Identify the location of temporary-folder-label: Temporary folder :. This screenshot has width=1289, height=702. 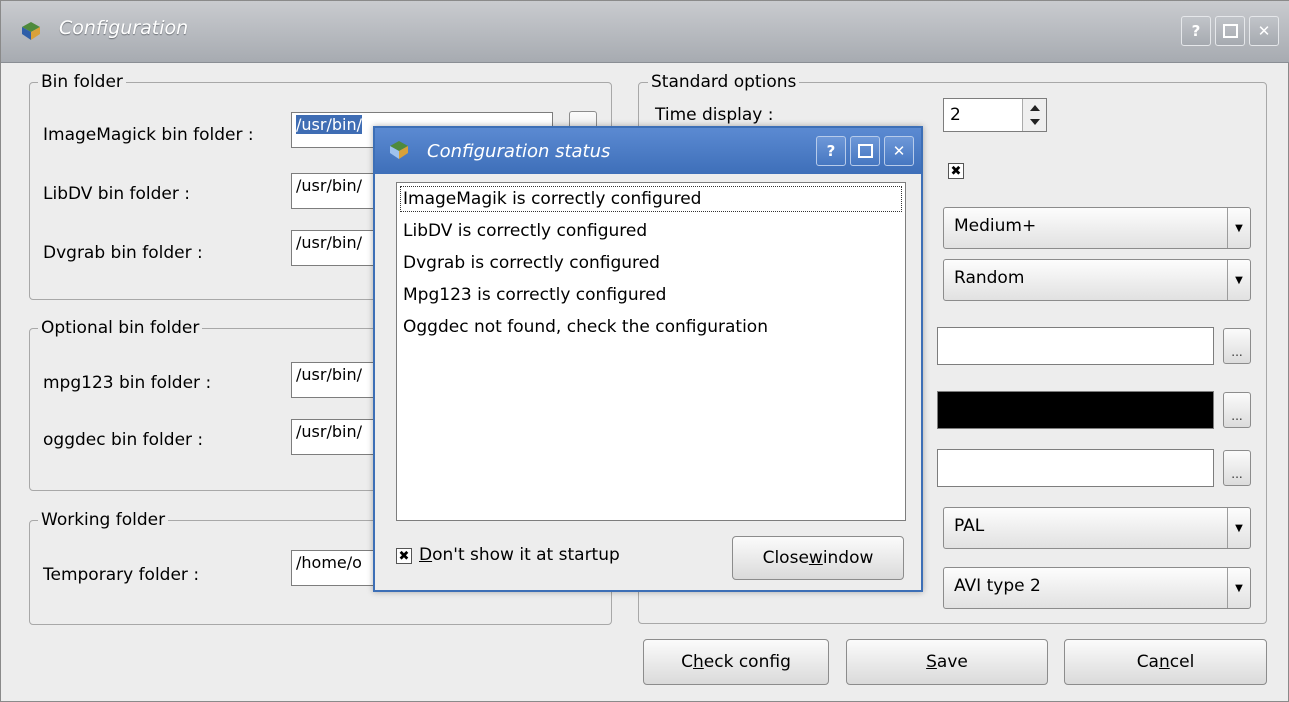
(121, 575).